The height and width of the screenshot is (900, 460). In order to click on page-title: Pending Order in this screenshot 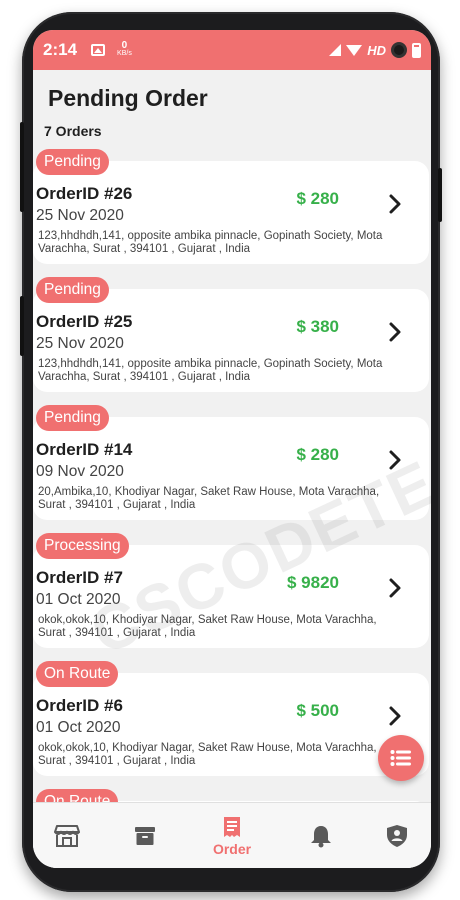, I will do `click(128, 98)`.